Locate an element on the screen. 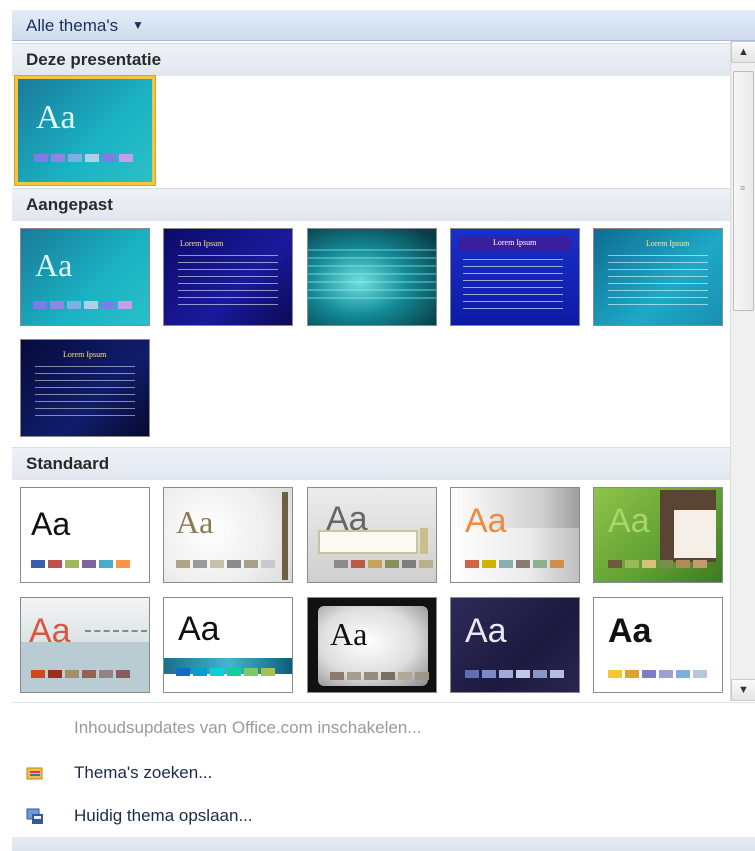  resize-grip-bar is located at coordinates (383, 844).